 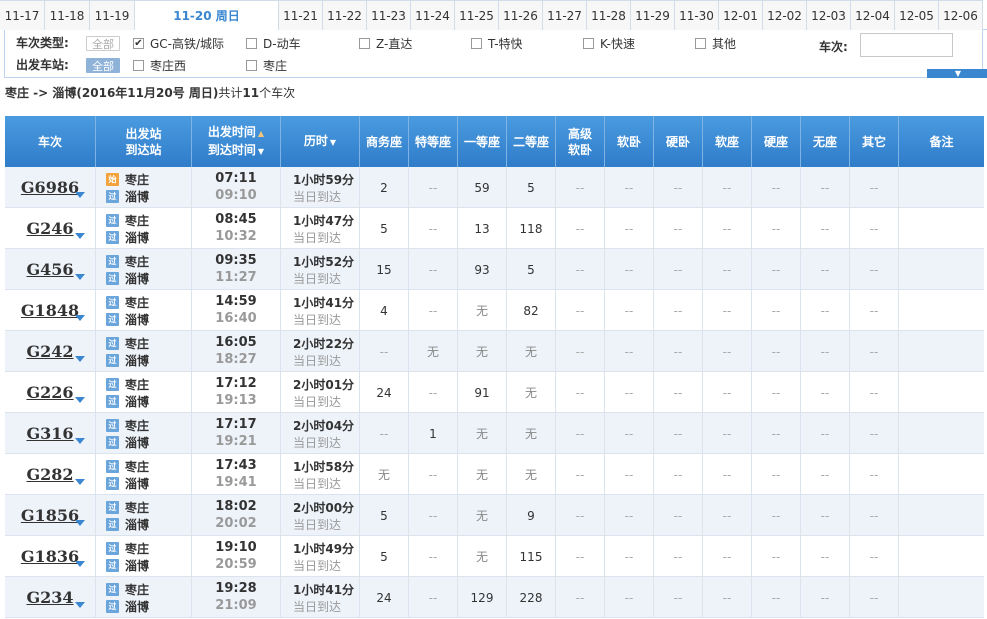 I want to click on duration-cell: 1小时59分 当日到达, so click(x=320, y=187).